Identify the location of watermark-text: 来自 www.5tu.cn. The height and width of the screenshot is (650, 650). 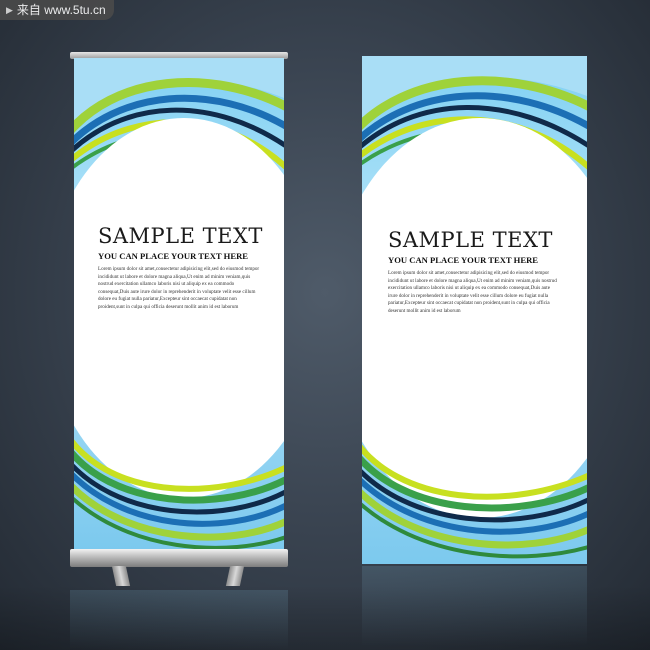
(61, 10).